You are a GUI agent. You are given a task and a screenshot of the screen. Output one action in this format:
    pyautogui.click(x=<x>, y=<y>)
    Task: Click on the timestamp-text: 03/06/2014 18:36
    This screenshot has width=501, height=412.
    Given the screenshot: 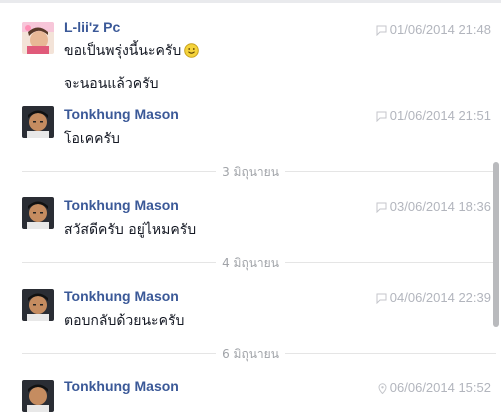 What is the action you would take?
    pyautogui.click(x=440, y=206)
    